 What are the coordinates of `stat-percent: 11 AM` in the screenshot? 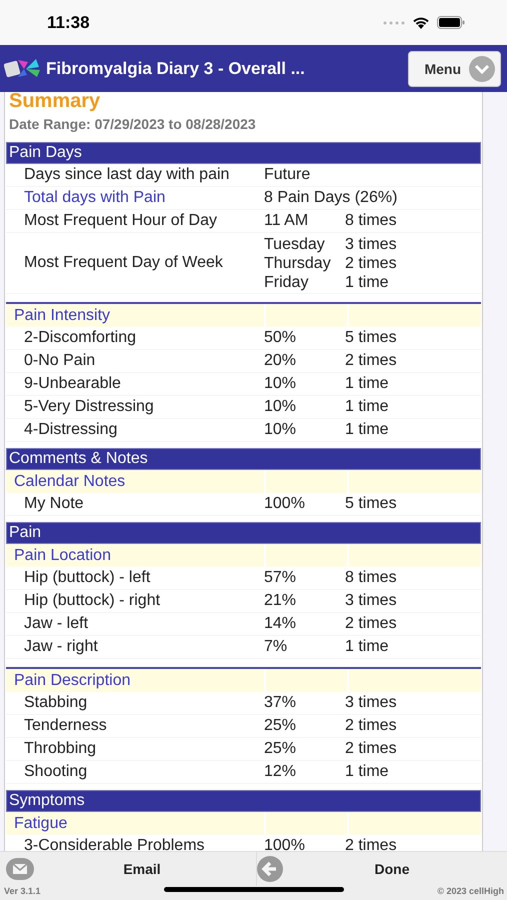 It's located at (287, 221).